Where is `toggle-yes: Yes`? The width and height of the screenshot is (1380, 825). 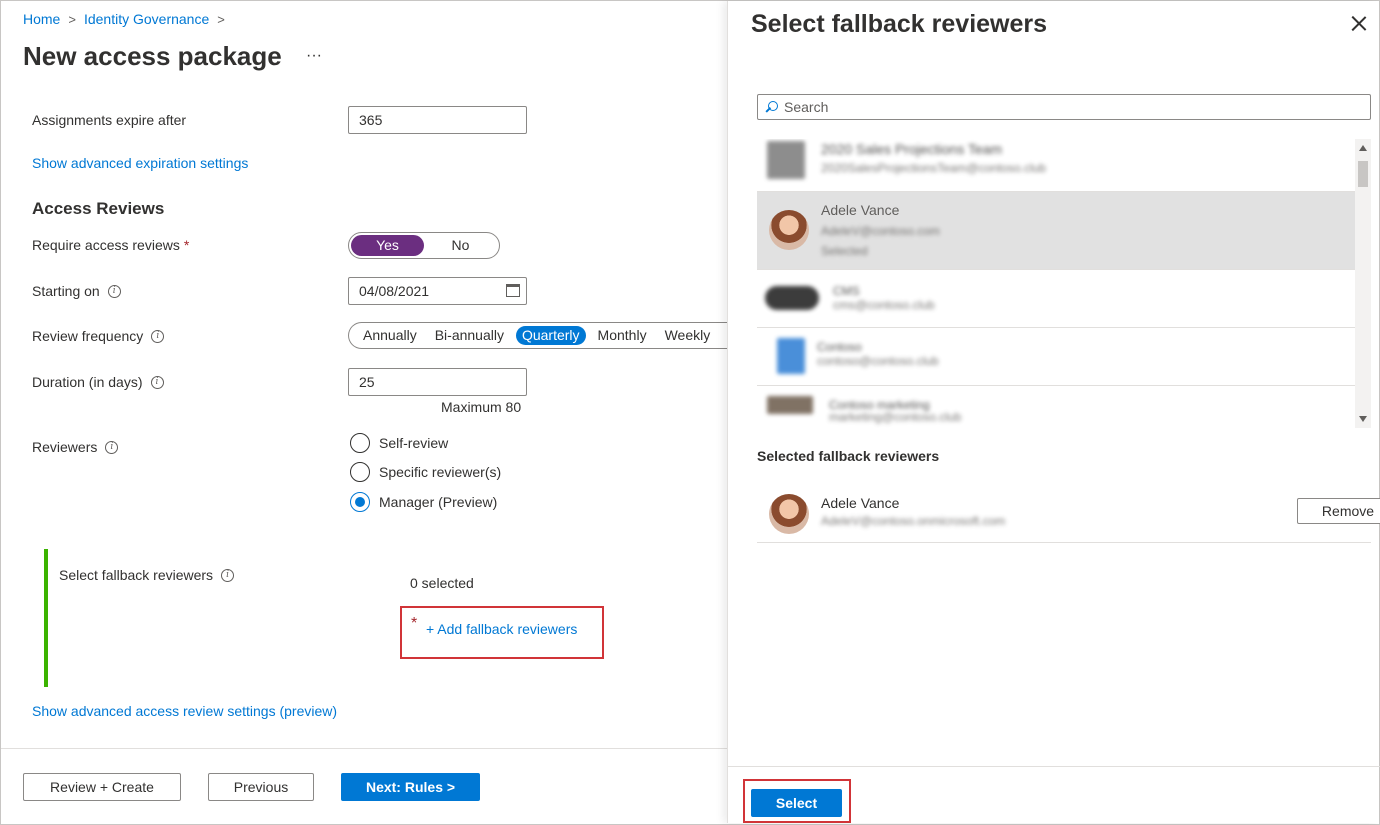
toggle-yes: Yes is located at coordinates (387, 245).